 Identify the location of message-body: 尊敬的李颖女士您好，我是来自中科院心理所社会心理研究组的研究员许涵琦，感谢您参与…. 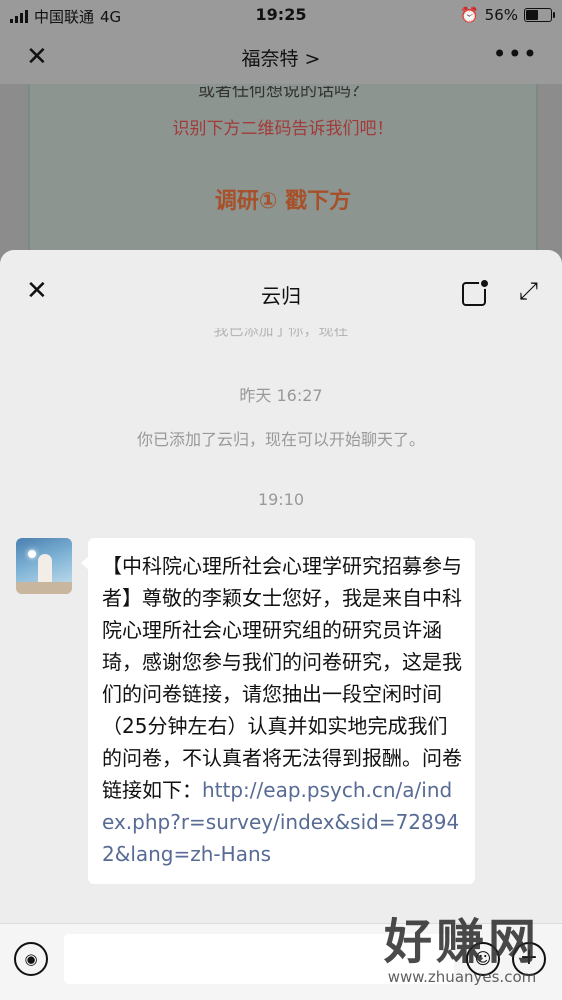
(282, 694).